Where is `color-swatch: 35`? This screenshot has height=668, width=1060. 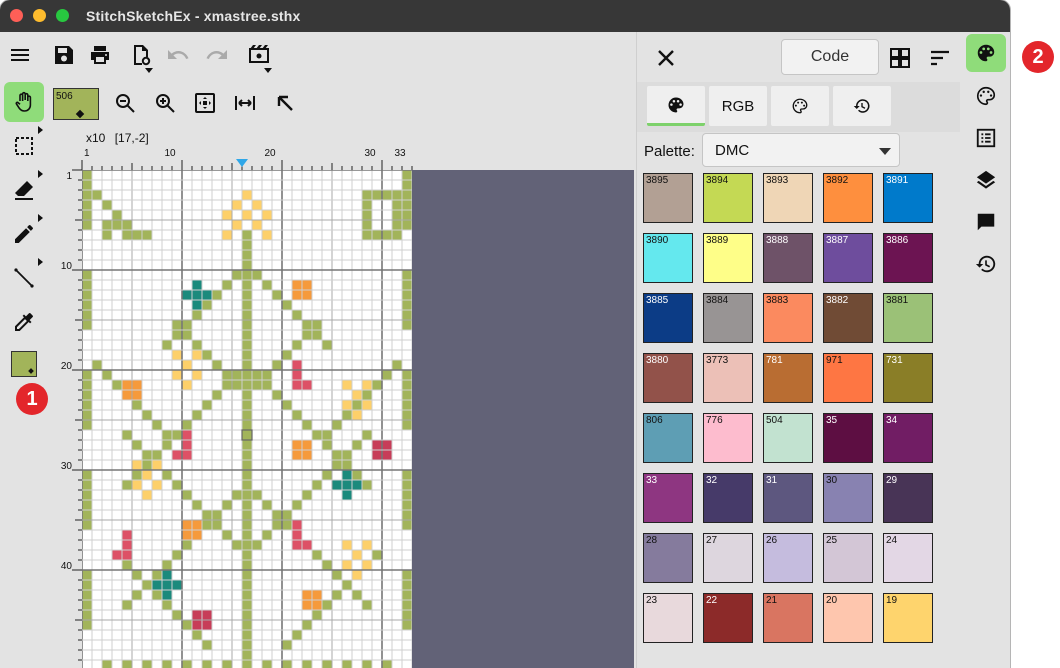 color-swatch: 35 is located at coordinates (848, 438).